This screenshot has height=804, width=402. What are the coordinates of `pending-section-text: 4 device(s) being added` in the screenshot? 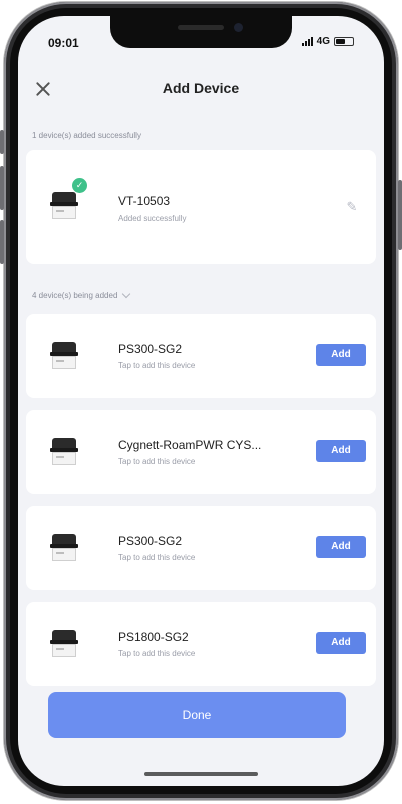 It's located at (75, 295).